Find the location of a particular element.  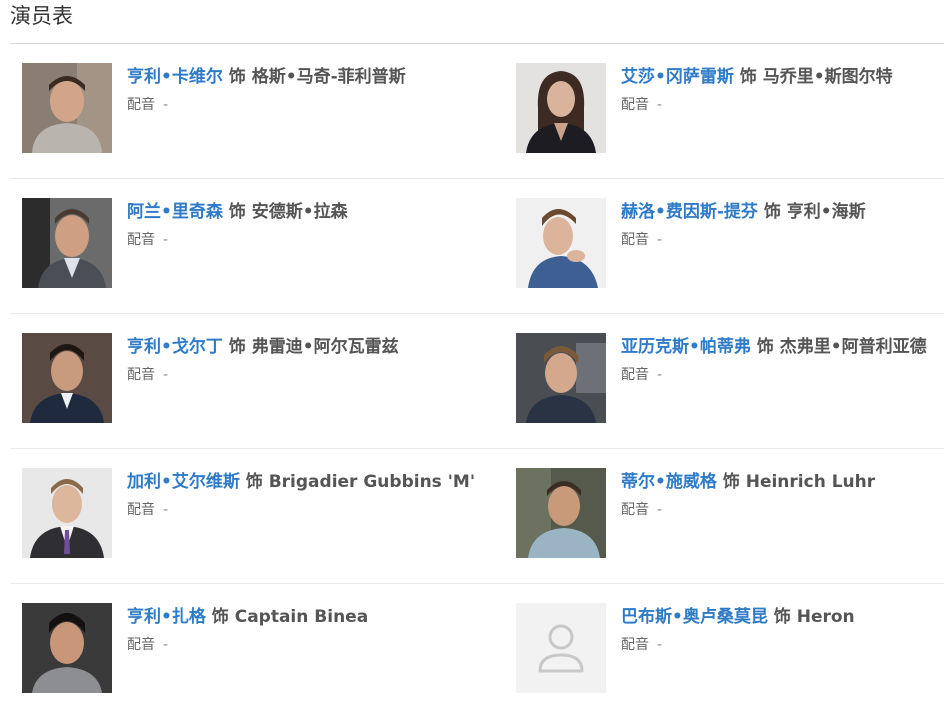

actor-name-link: 加利•艾尔维斯 is located at coordinates (183, 482).